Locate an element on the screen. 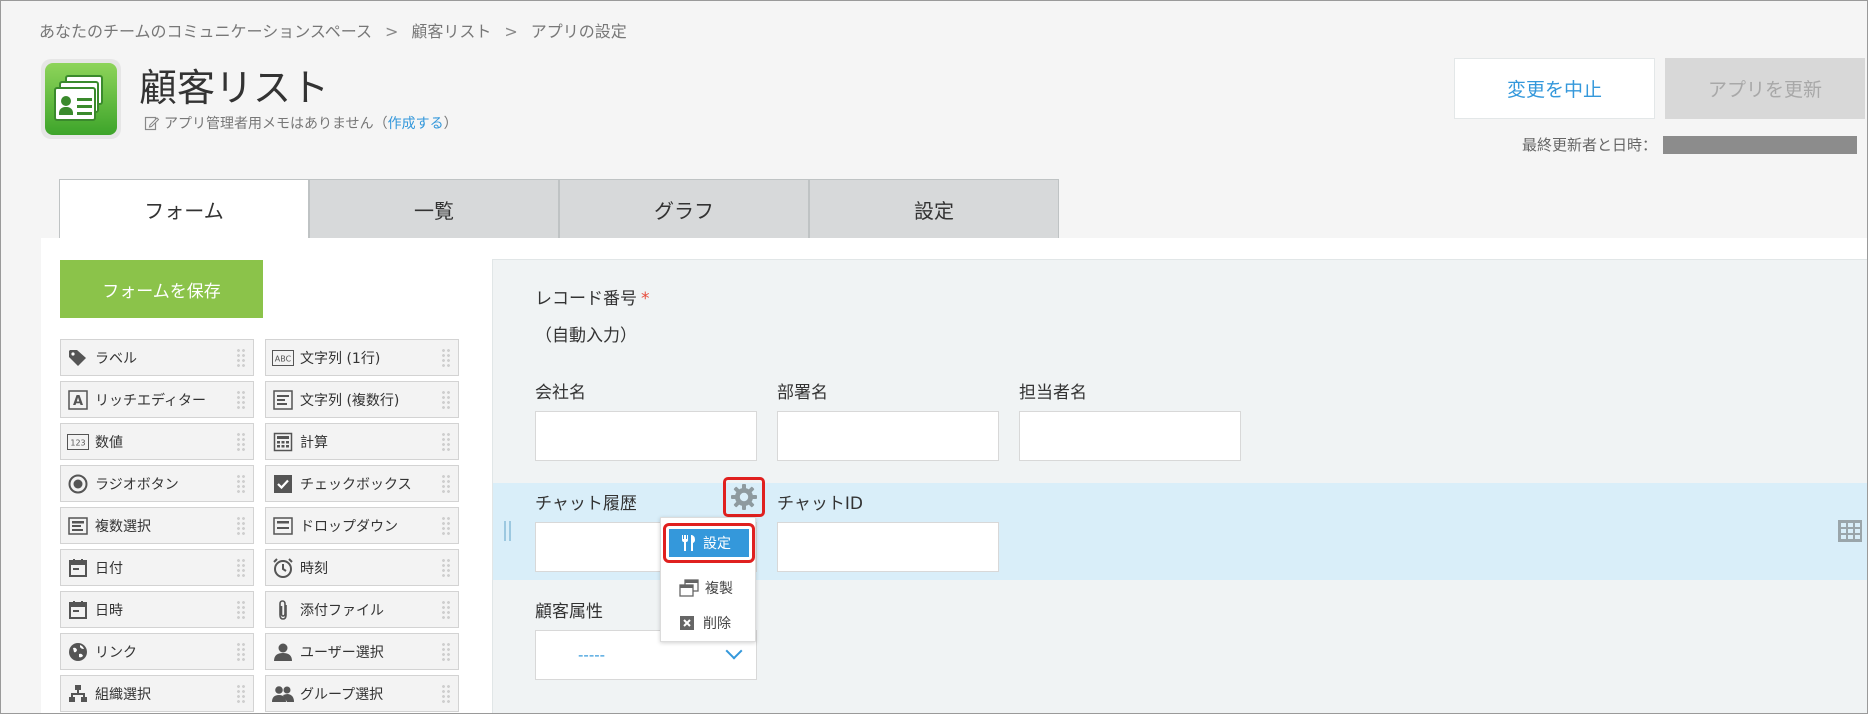  last-updated: 最終更新者と日時： is located at coordinates (1690, 144).